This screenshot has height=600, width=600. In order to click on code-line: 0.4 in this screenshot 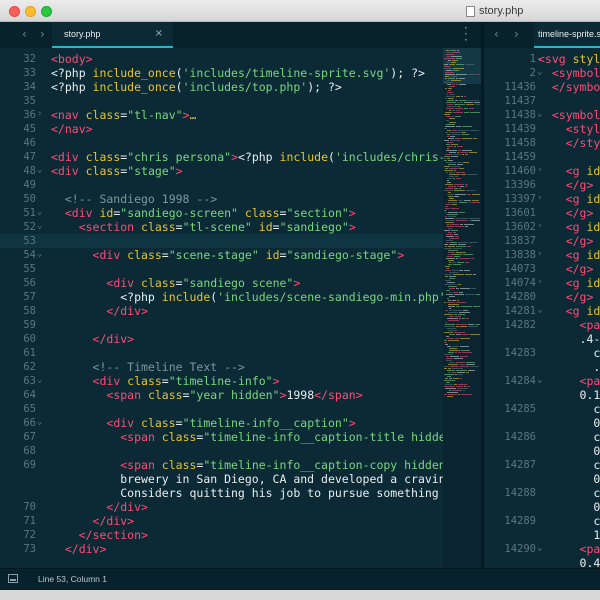, I will do `click(542, 562)`.